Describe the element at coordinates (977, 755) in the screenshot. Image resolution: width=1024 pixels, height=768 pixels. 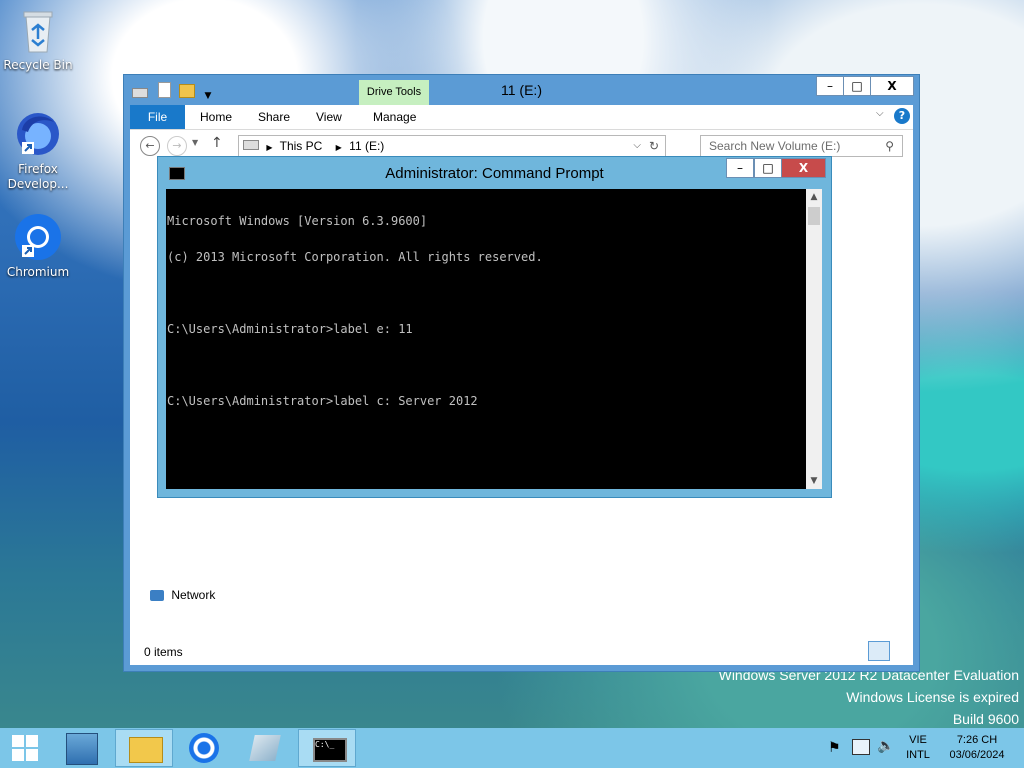
I see `clock-date: 03/06/2024` at that location.